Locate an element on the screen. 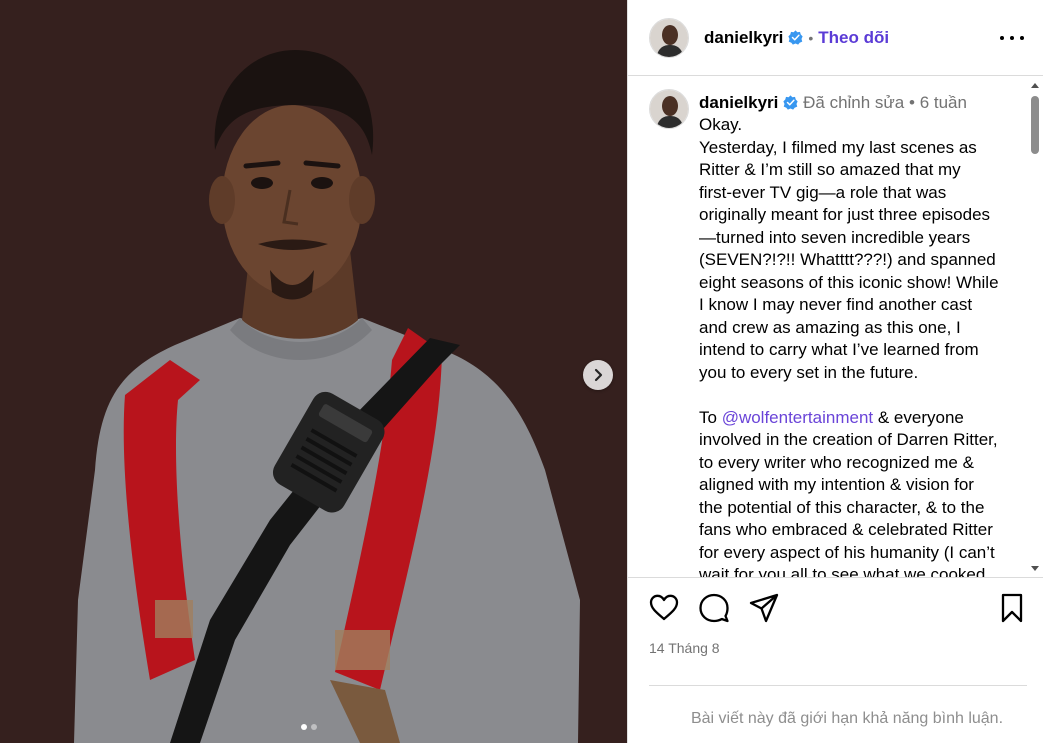 Image resolution: width=1043 pixels, height=743 pixels. bookmark-icon is located at coordinates (1012, 608).